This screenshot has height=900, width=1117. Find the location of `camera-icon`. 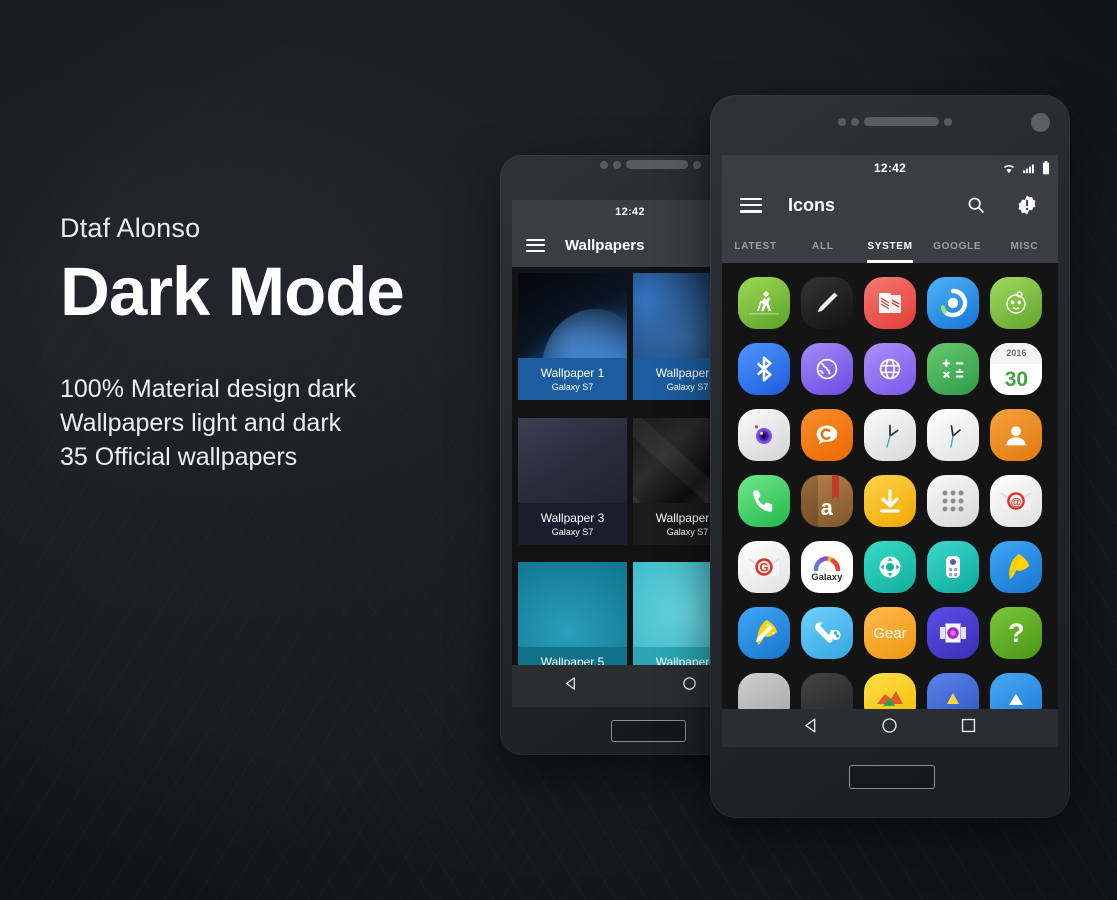

camera-icon is located at coordinates (763, 435).